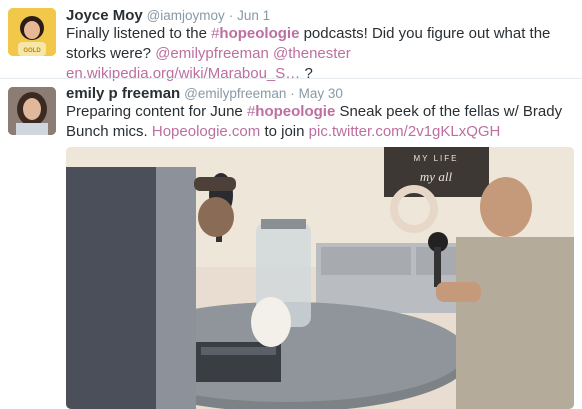 This screenshot has height=409, width=582. I want to click on sign-text-2: my all, so click(436, 176).